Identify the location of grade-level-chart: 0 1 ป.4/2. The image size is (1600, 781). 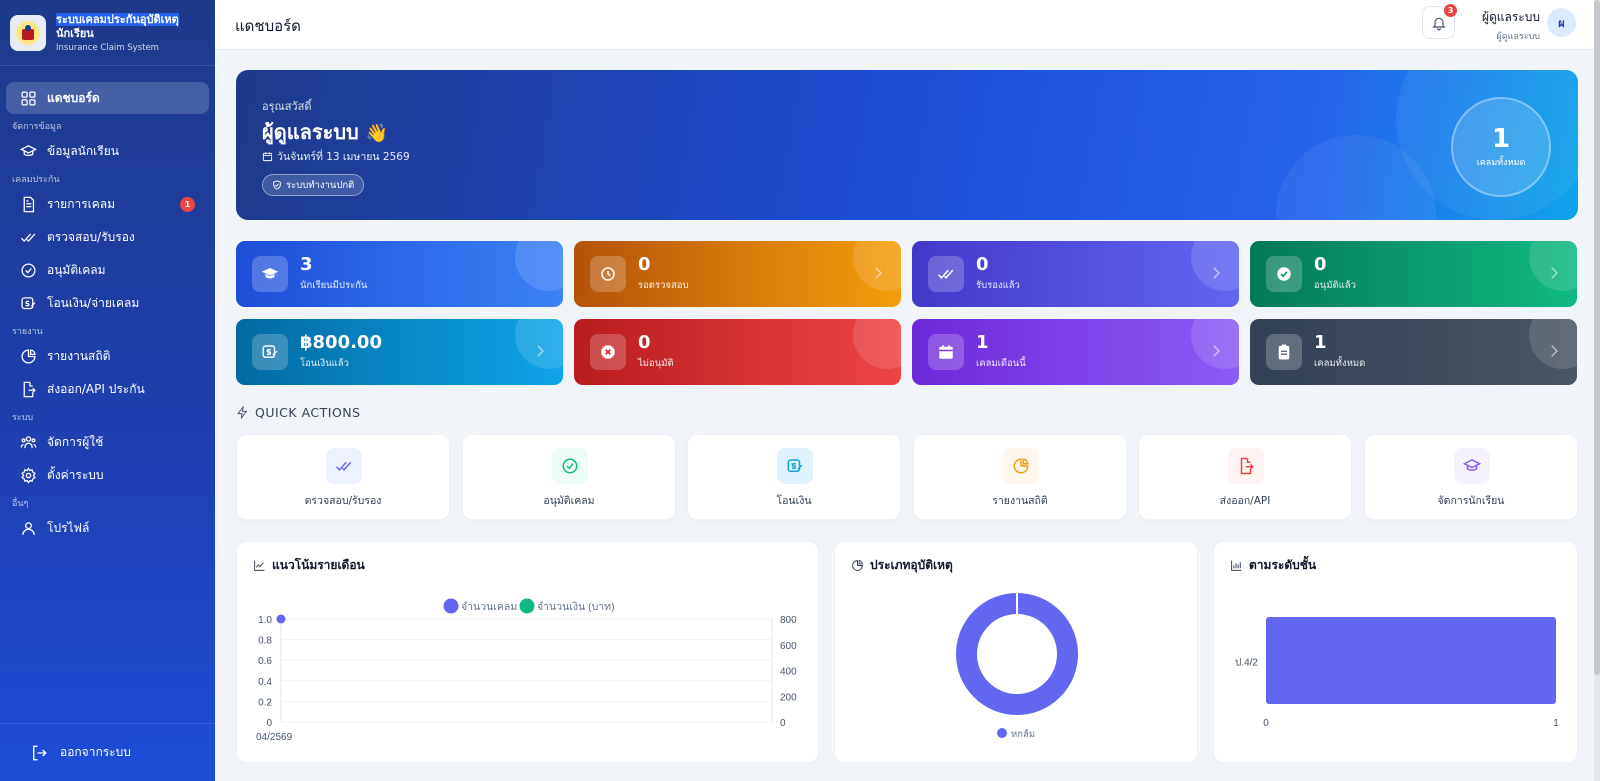
(1397, 673).